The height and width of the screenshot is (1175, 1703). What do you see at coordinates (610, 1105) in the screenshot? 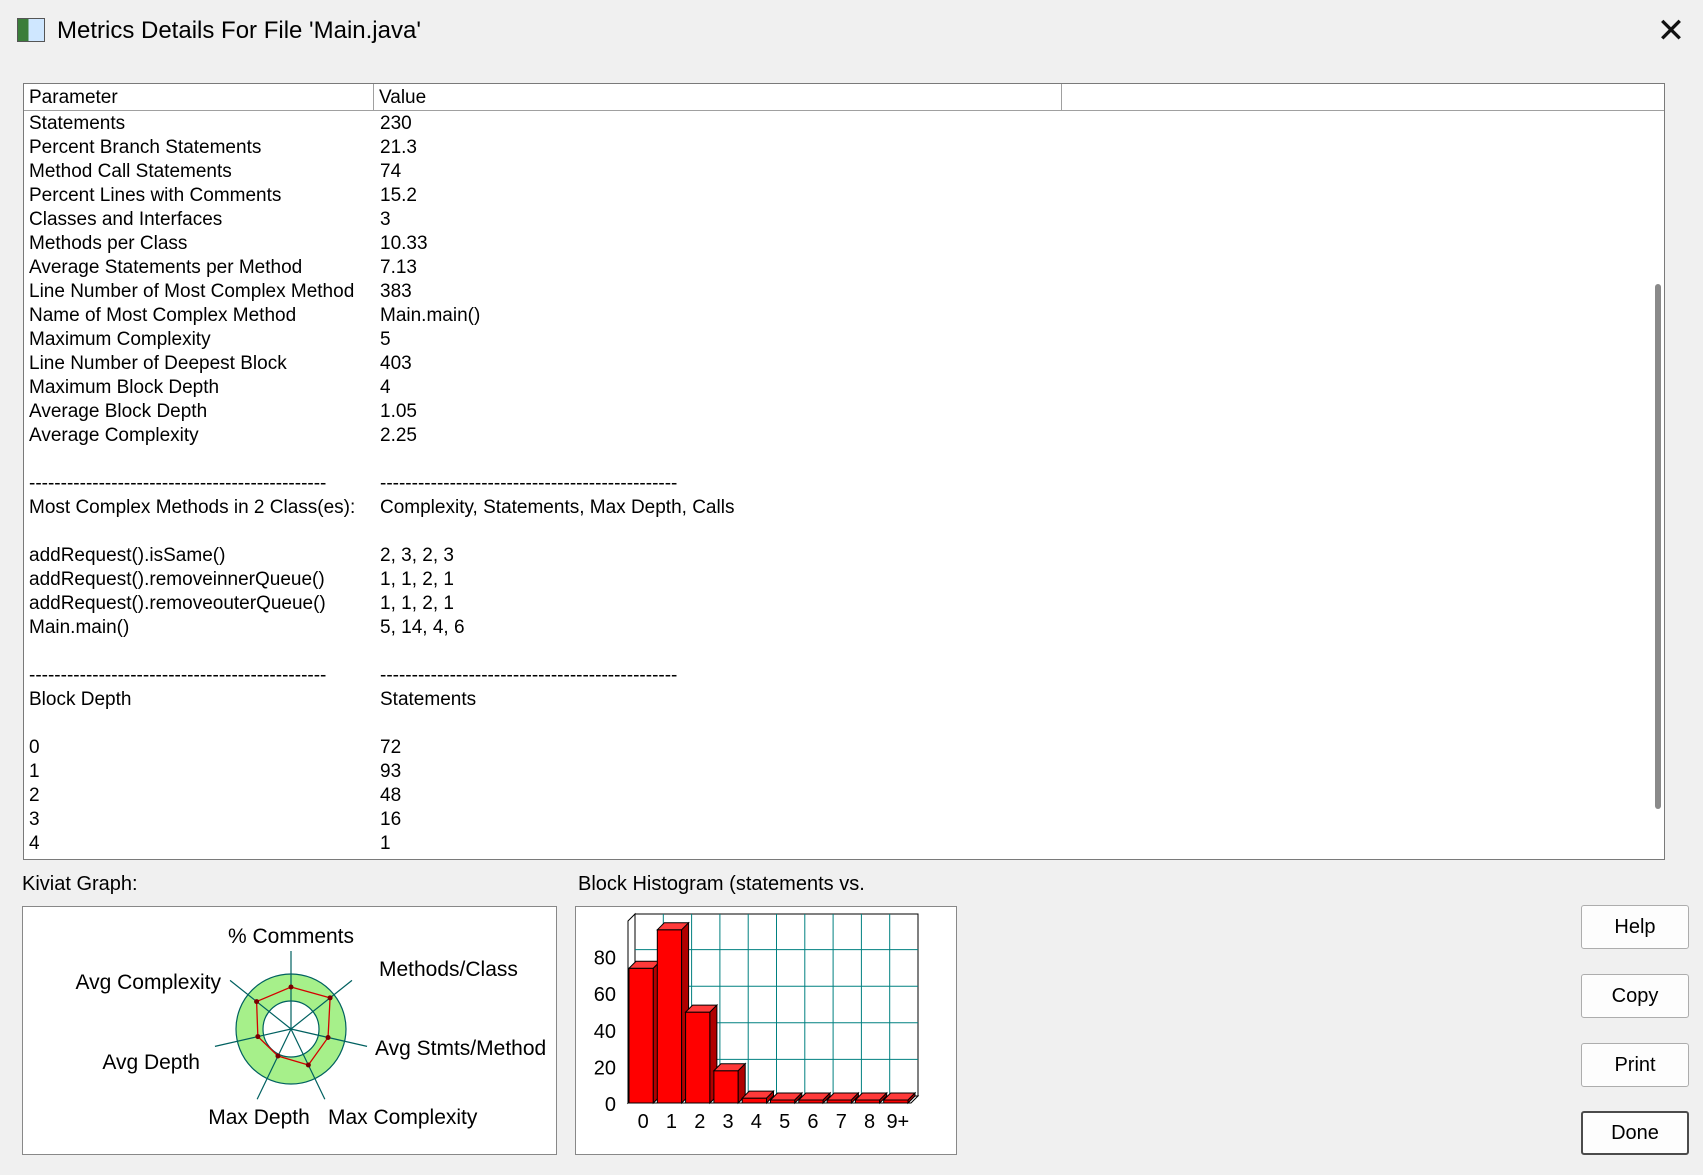
I see `histogram-y-tick-label: 0` at bounding box center [610, 1105].